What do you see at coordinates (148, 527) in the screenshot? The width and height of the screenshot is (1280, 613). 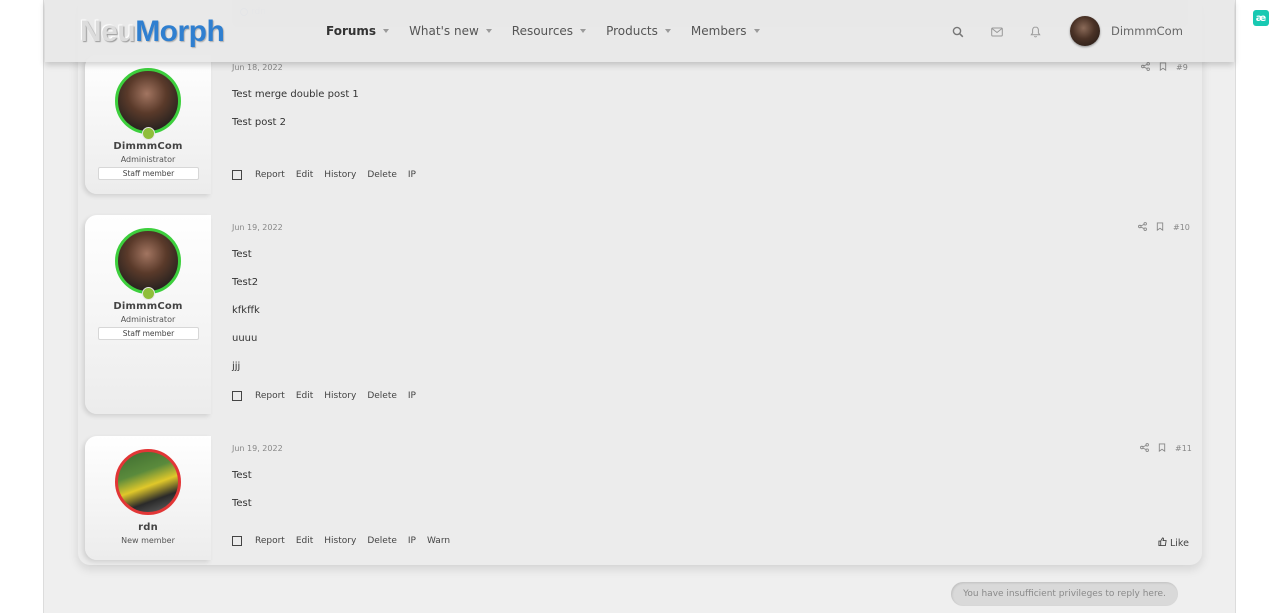 I see `post-author-name: rdn` at bounding box center [148, 527].